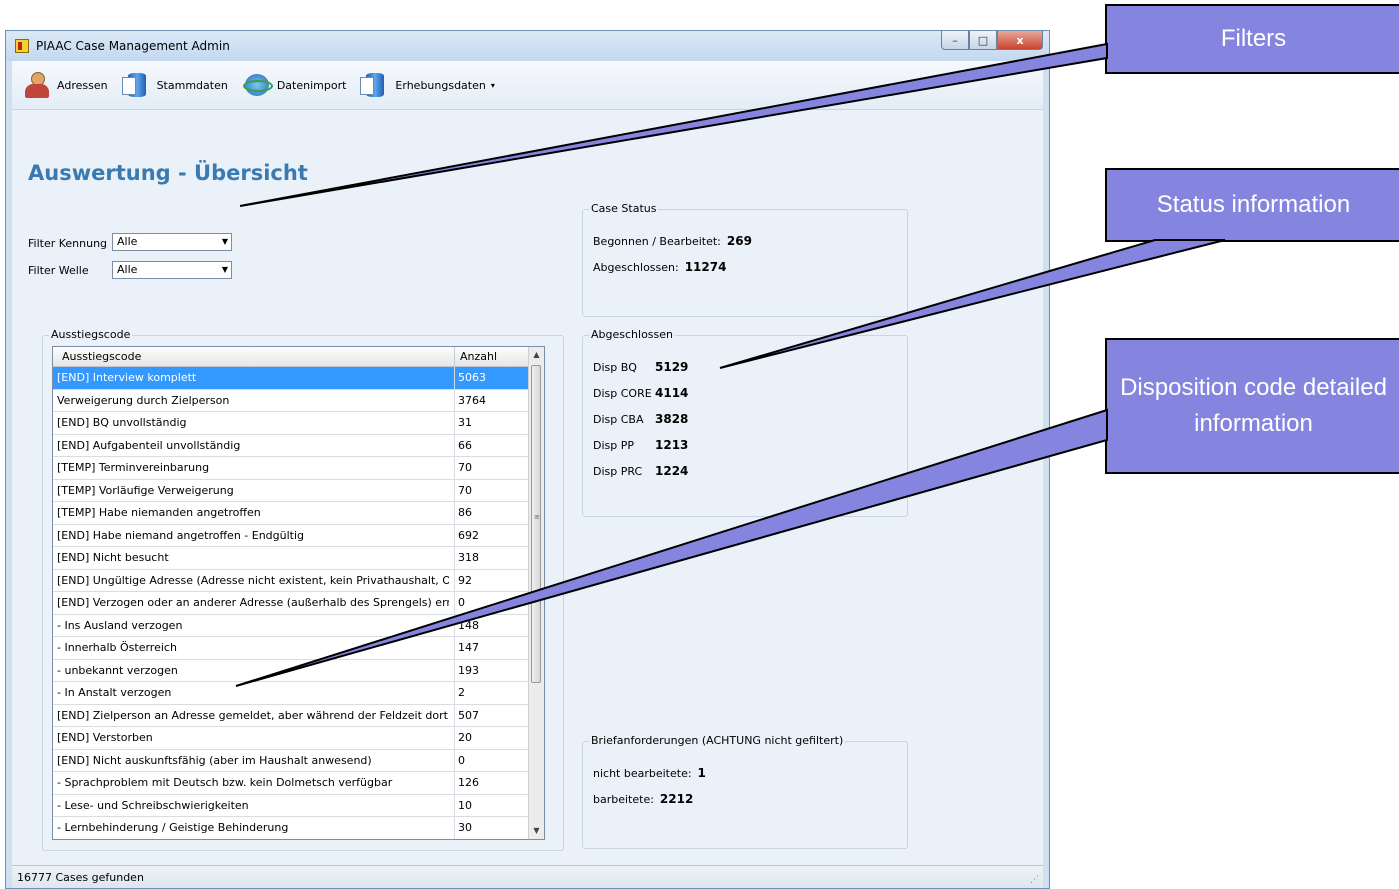  I want to click on row-anzahl: 0, so click(461, 760).